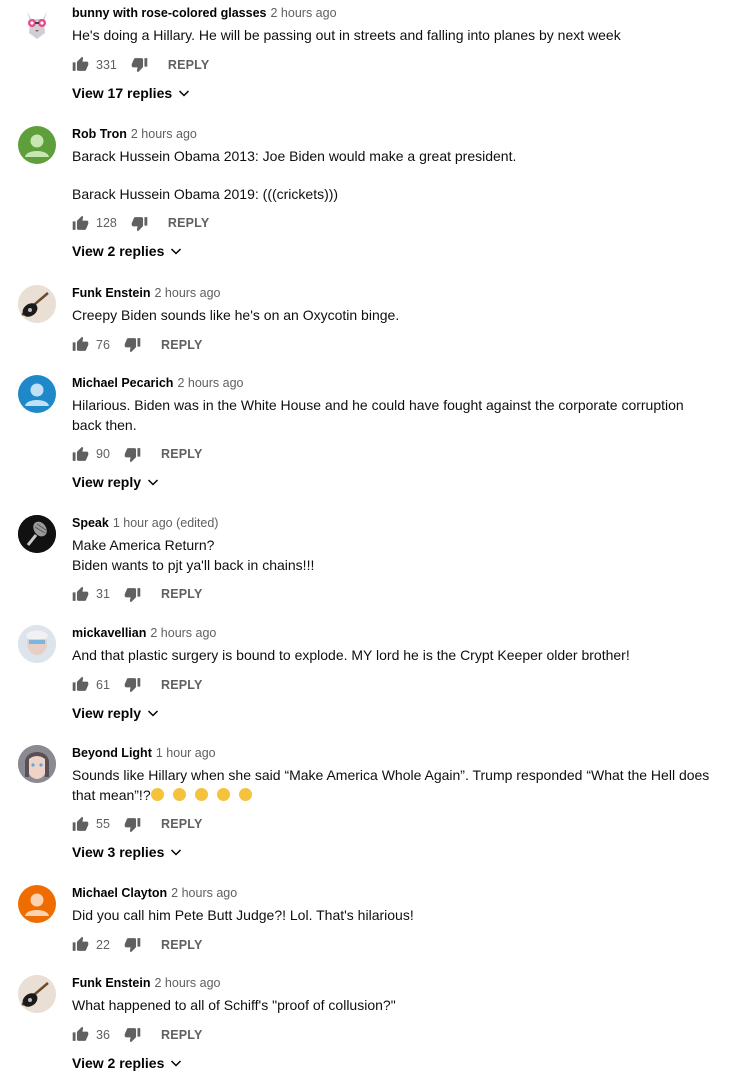  What do you see at coordinates (118, 852) in the screenshot?
I see `view-replies-label: View 3 replies` at bounding box center [118, 852].